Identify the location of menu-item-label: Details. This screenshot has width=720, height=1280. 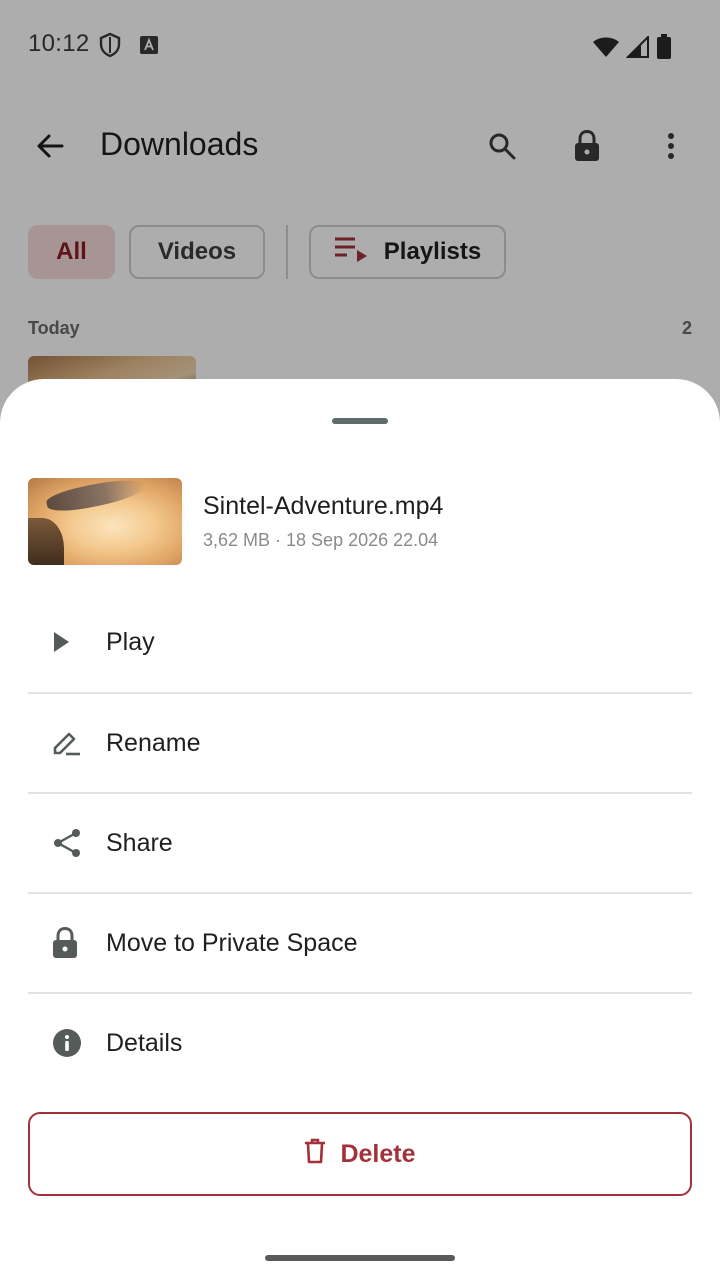
(144, 1042).